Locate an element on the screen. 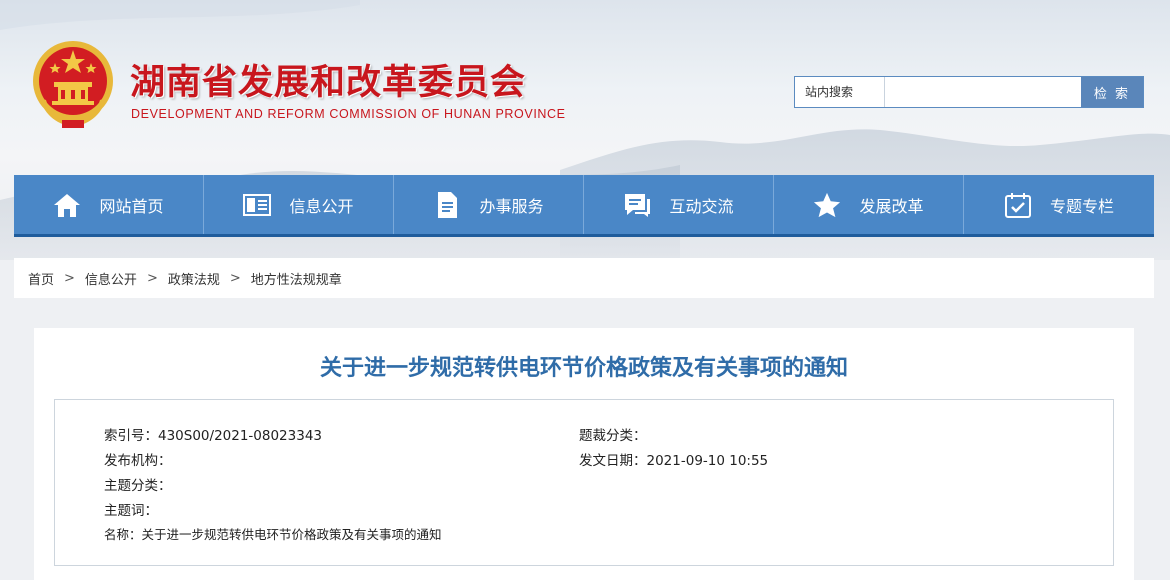 The width and height of the screenshot is (1170, 580). nav-item-reform: 发展改革 is located at coordinates (869, 204).